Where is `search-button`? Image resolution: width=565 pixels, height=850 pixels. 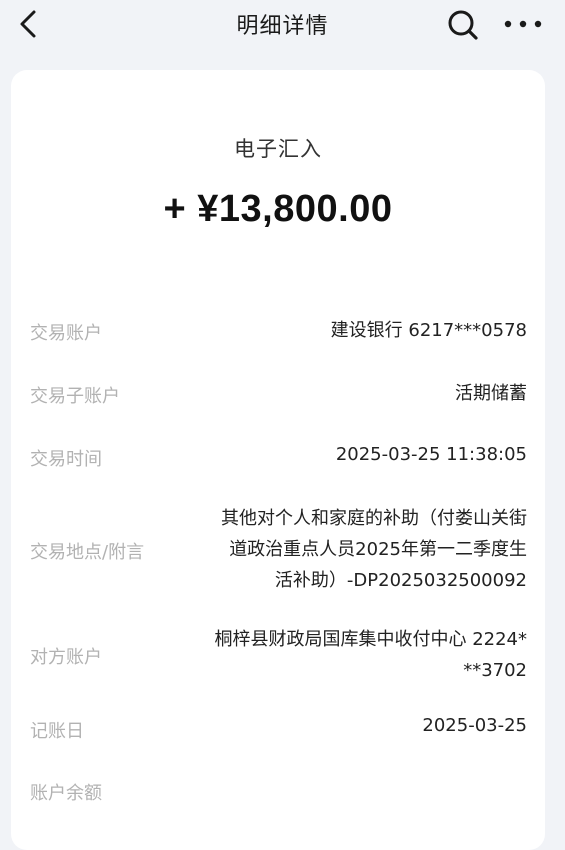
search-button is located at coordinates (463, 25).